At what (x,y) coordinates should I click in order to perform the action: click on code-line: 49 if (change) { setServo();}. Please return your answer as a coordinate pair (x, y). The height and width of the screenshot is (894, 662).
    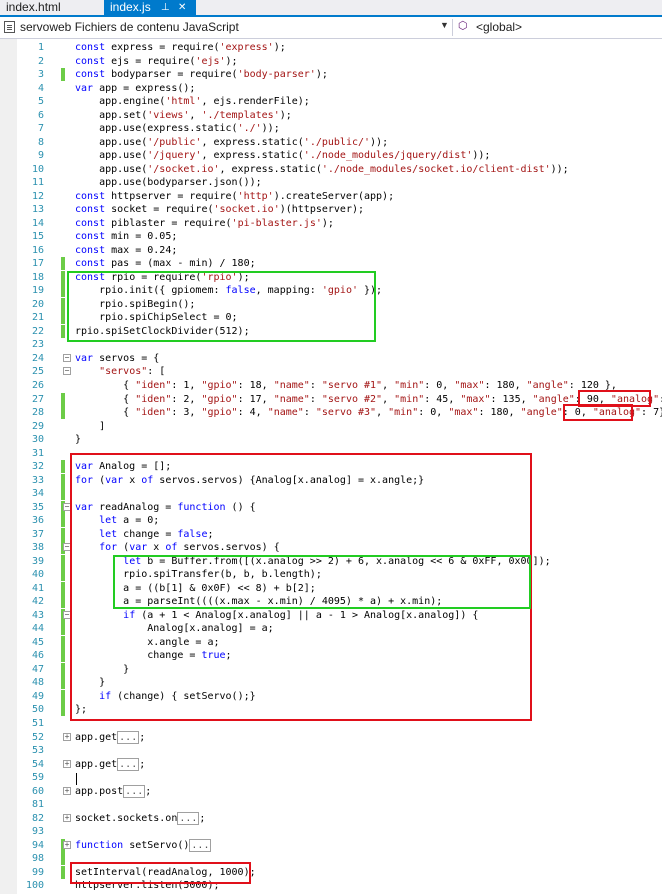
    Looking at the image, I should click on (331, 696).